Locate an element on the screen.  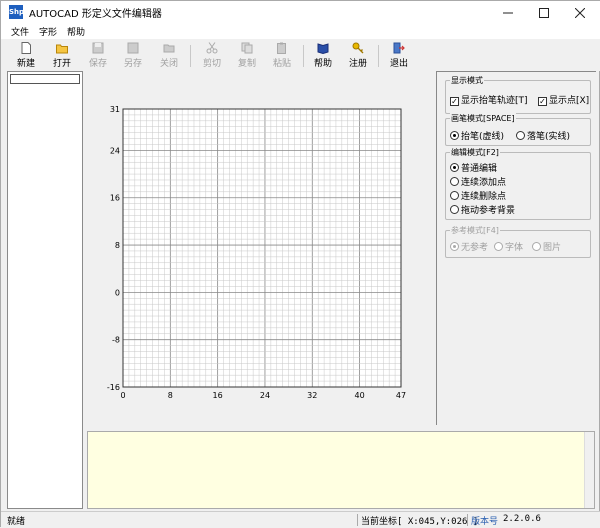
pen-mode-group: 画笔模式[SPACE] 抬笔(虚线) 落笔(实线) is located at coordinates (518, 129).